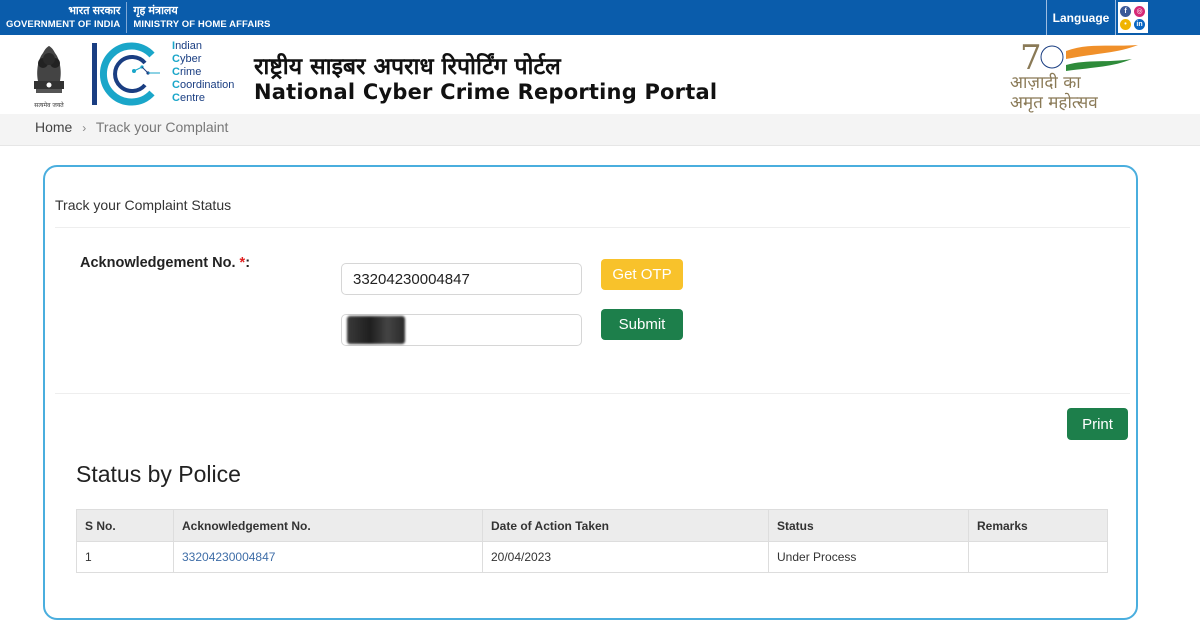 The image size is (1200, 637). What do you see at coordinates (187, 72) in the screenshot?
I see `i4c-line: Crime` at bounding box center [187, 72].